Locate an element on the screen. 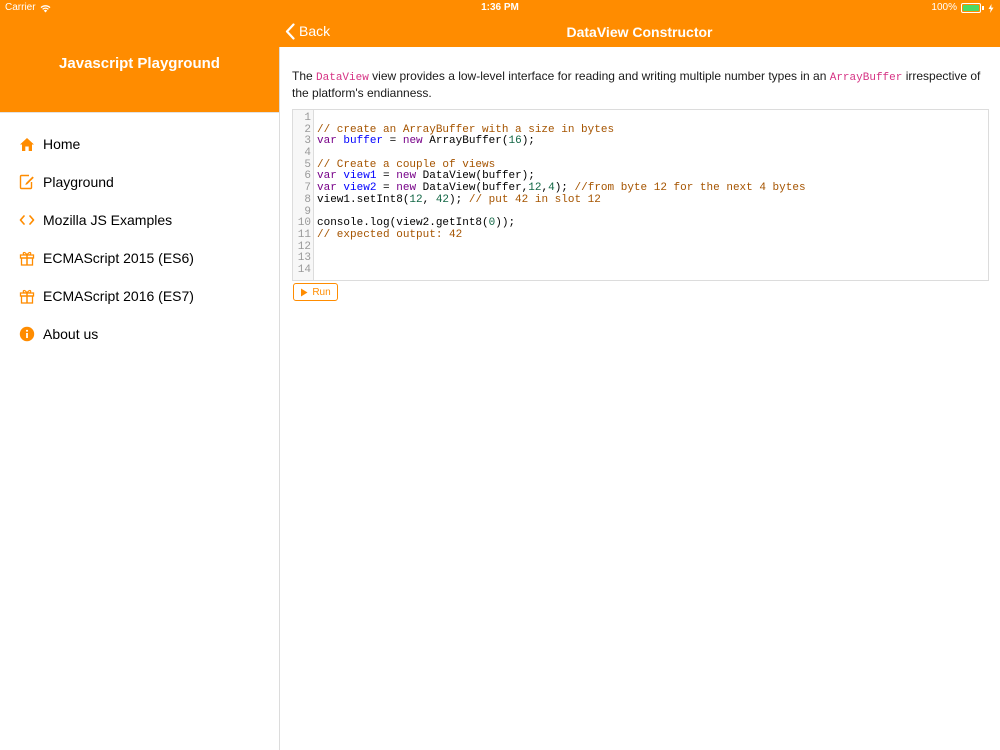 This screenshot has height=750, width=1000. line-number: 8 is located at coordinates (307, 199).